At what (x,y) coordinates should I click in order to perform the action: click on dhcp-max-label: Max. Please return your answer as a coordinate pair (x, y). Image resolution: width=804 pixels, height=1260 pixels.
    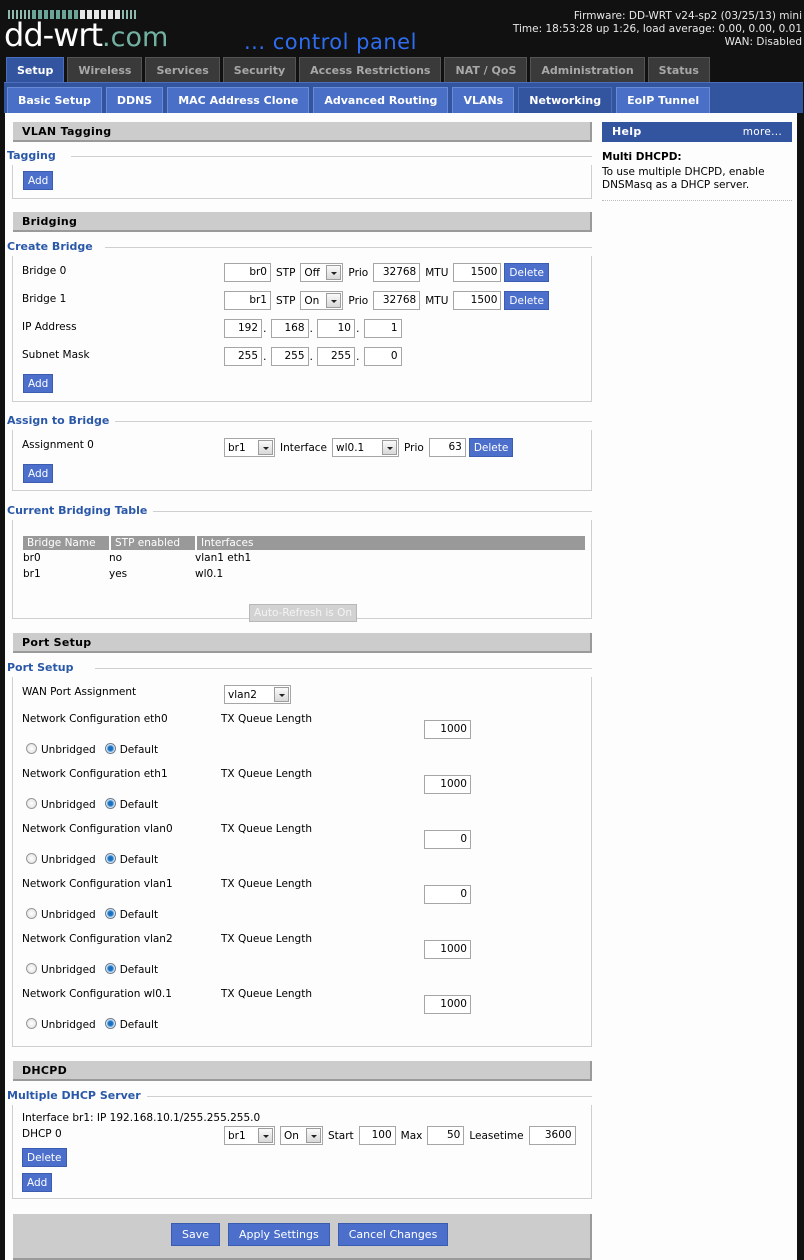
    Looking at the image, I should click on (411, 1135).